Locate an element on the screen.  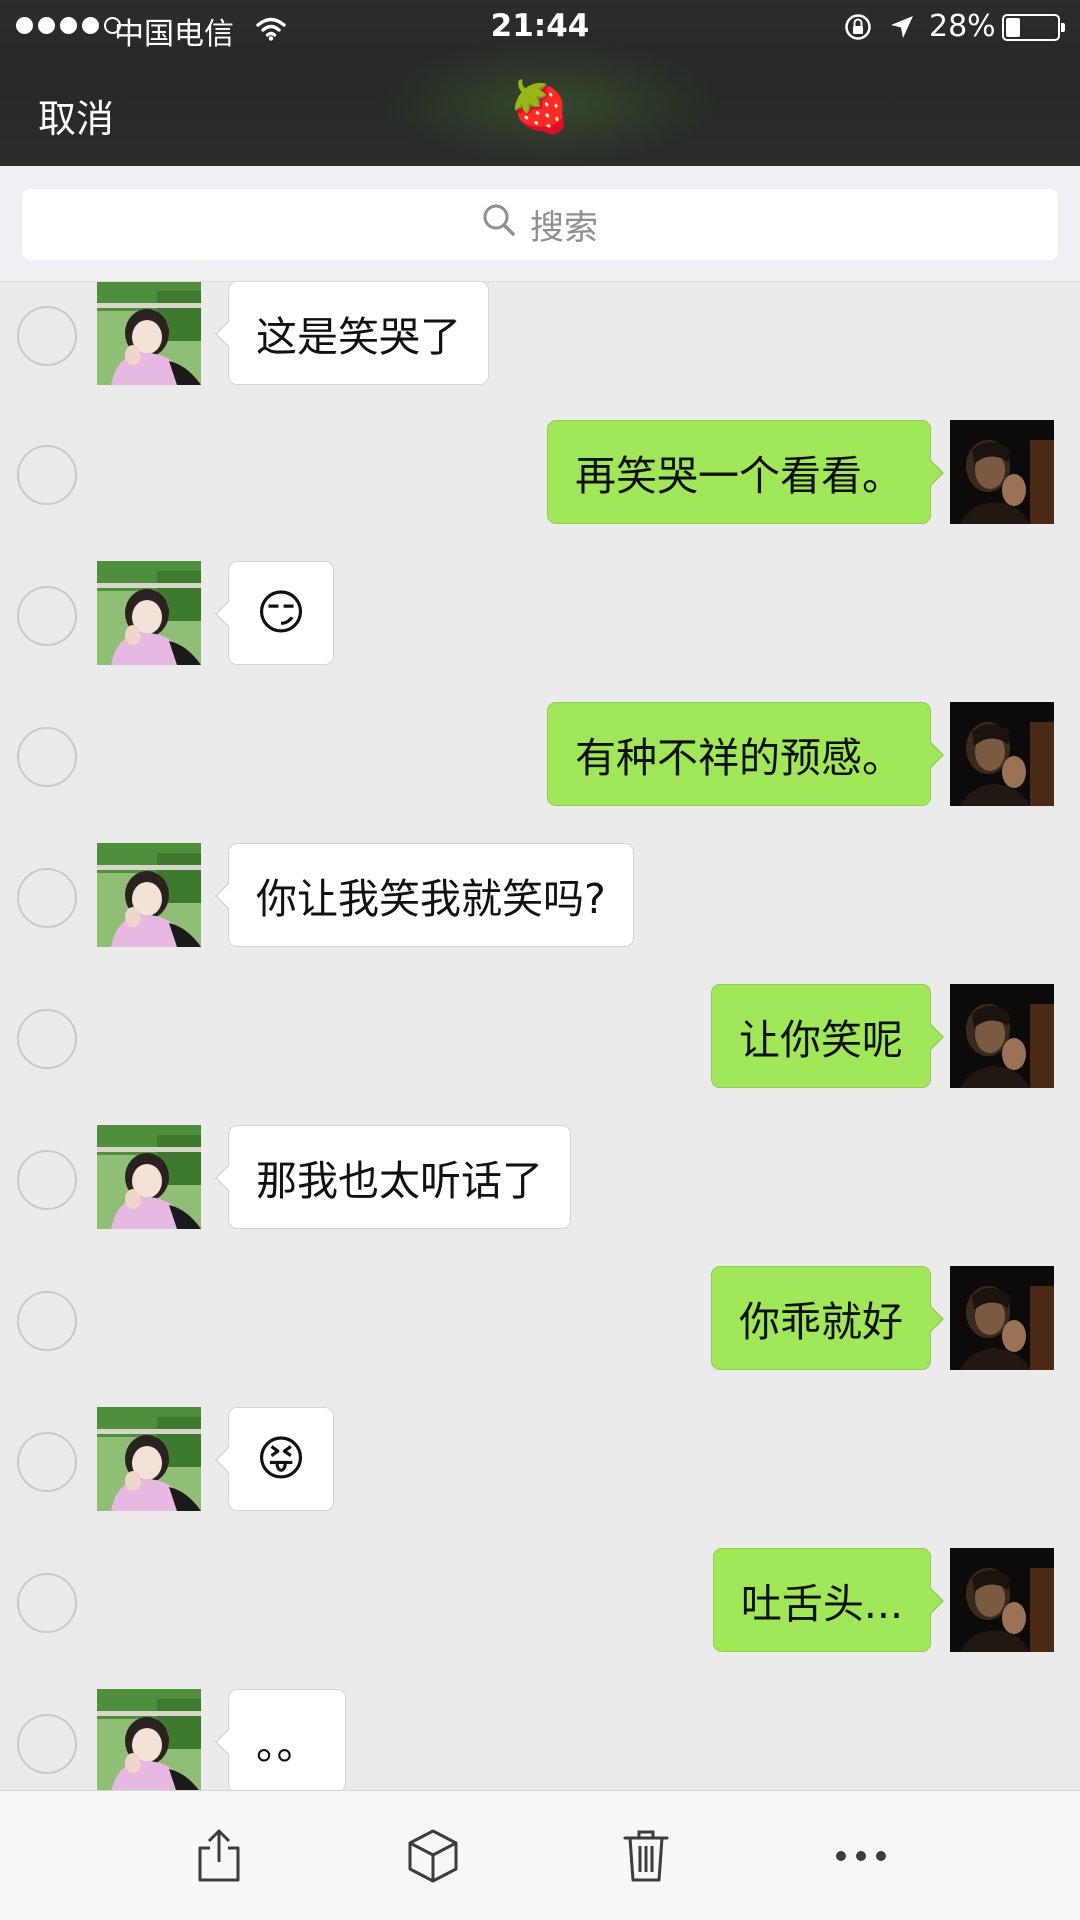
location-arrow-icon is located at coordinates (902, 30).